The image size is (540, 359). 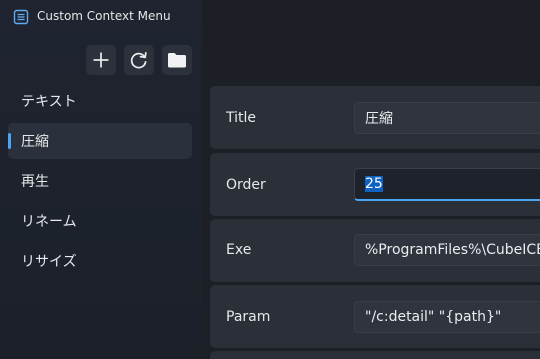 I want to click on open-folder-button, so click(x=177, y=60).